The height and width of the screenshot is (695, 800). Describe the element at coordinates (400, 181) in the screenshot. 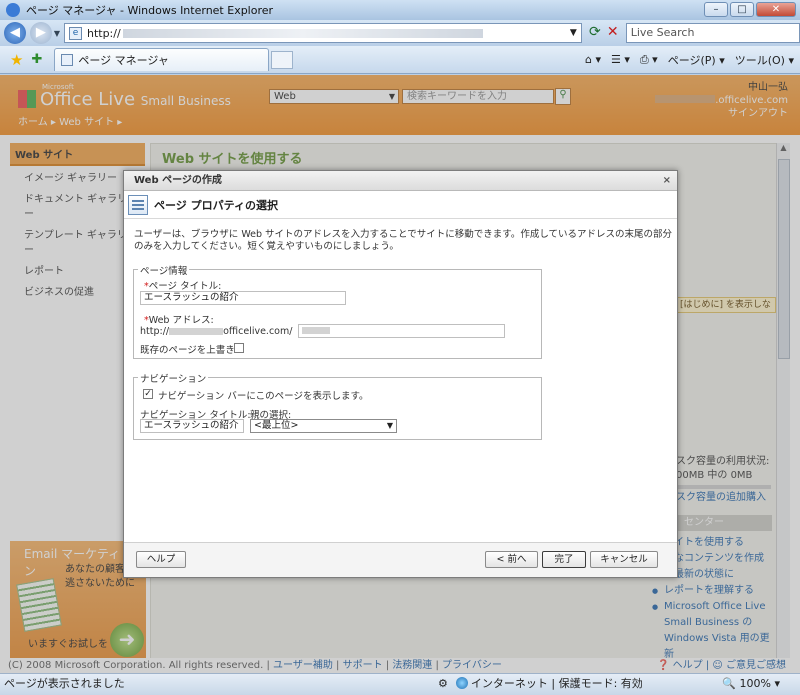

I see `dialog-titlebar: Web ページの作成 ×` at that location.